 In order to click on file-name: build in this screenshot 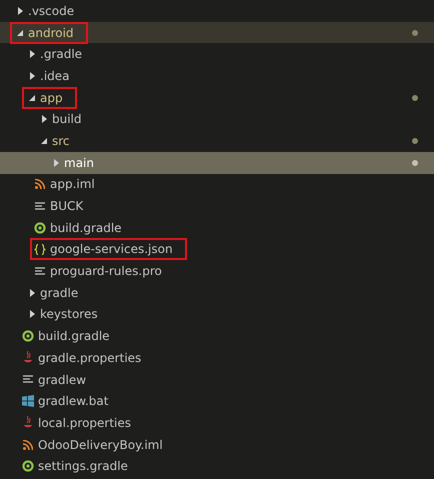, I will do `click(67, 119)`.